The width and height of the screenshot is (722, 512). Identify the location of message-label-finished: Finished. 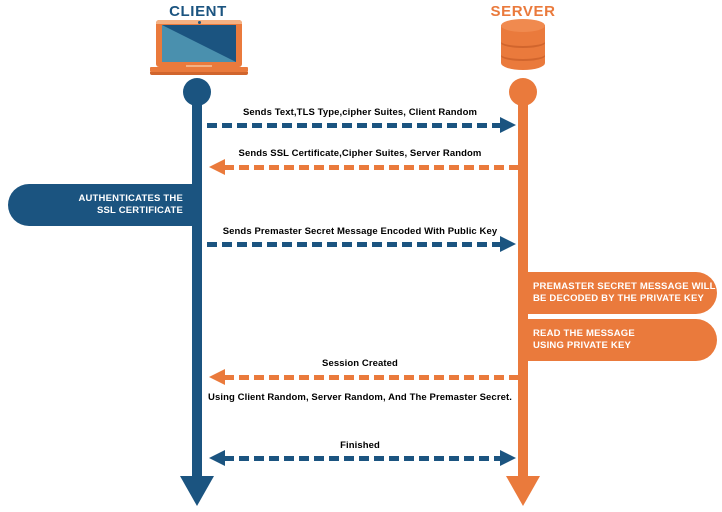
(360, 445).